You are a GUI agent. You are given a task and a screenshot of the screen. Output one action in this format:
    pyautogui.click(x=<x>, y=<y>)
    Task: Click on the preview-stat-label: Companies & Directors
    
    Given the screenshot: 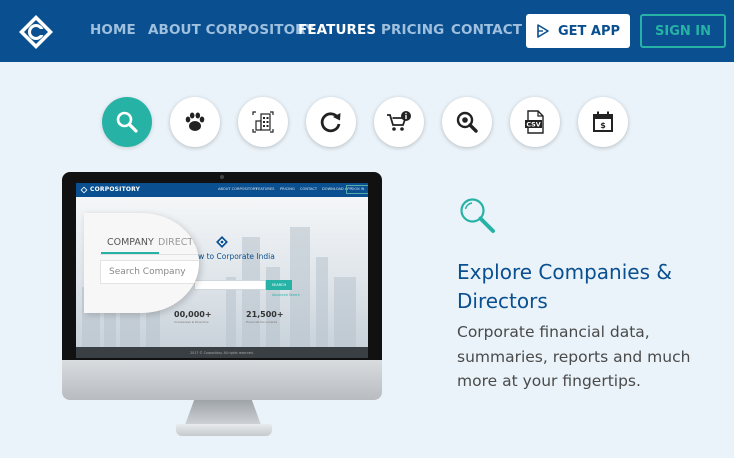 What is the action you would take?
    pyautogui.click(x=191, y=322)
    